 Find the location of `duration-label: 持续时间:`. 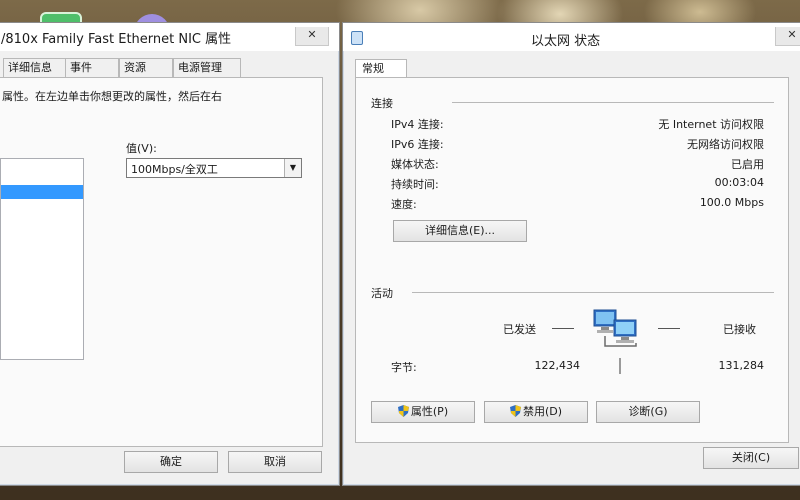

duration-label: 持续时间: is located at coordinates (415, 184).